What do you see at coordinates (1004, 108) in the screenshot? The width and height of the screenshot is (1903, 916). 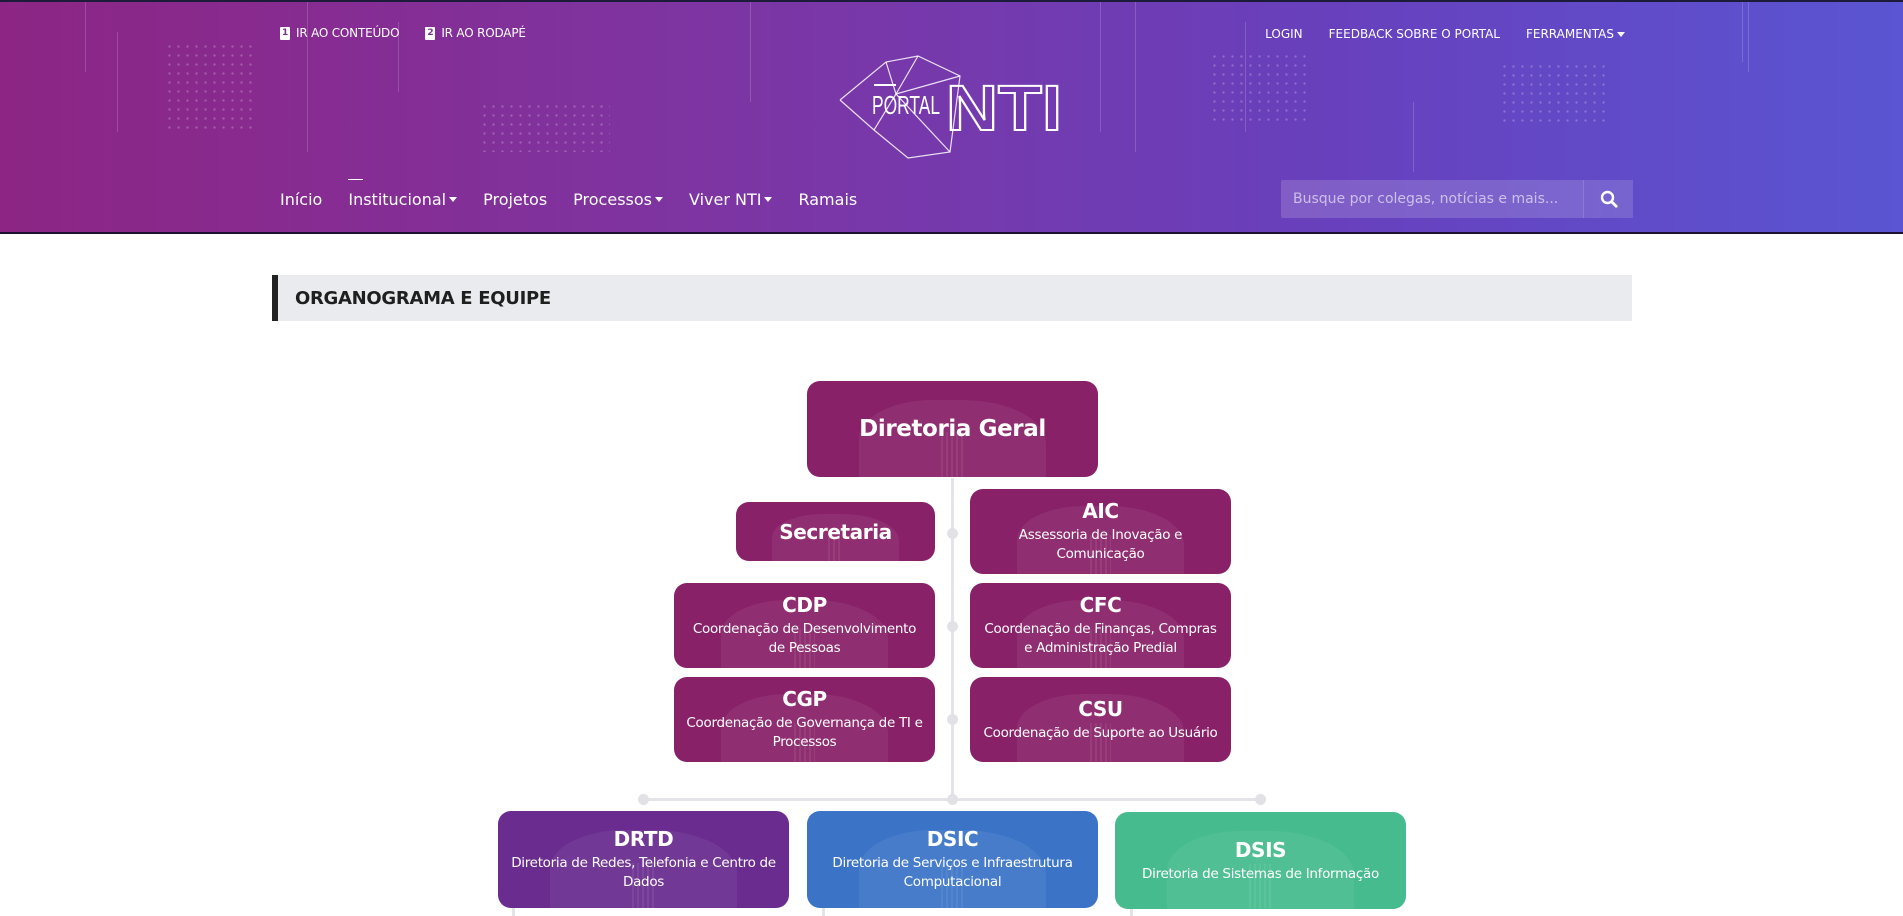 I see `logo-nti-text: NTI` at bounding box center [1004, 108].